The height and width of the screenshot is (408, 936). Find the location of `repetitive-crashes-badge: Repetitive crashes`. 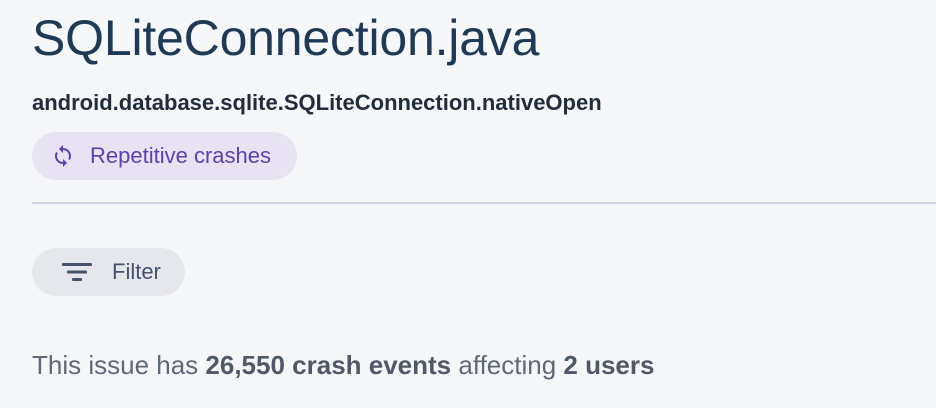

repetitive-crashes-badge: Repetitive crashes is located at coordinates (164, 156).